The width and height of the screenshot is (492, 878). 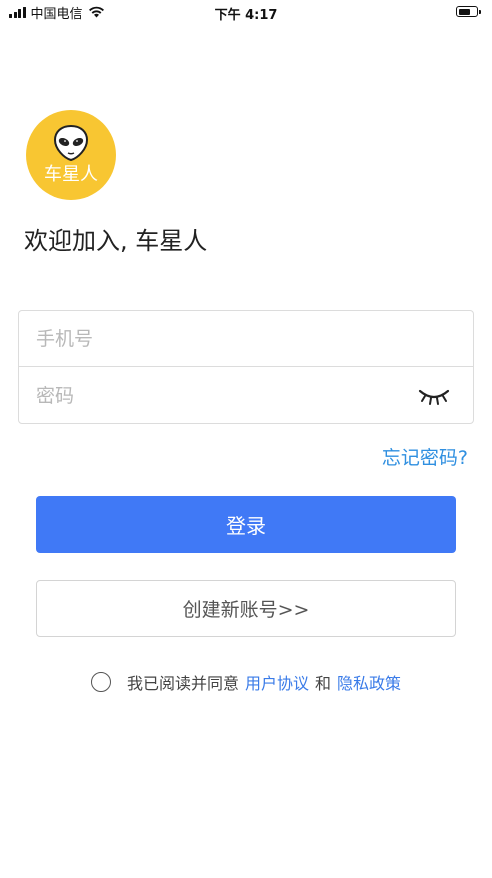 What do you see at coordinates (468, 11) in the screenshot?
I see `battery-icon` at bounding box center [468, 11].